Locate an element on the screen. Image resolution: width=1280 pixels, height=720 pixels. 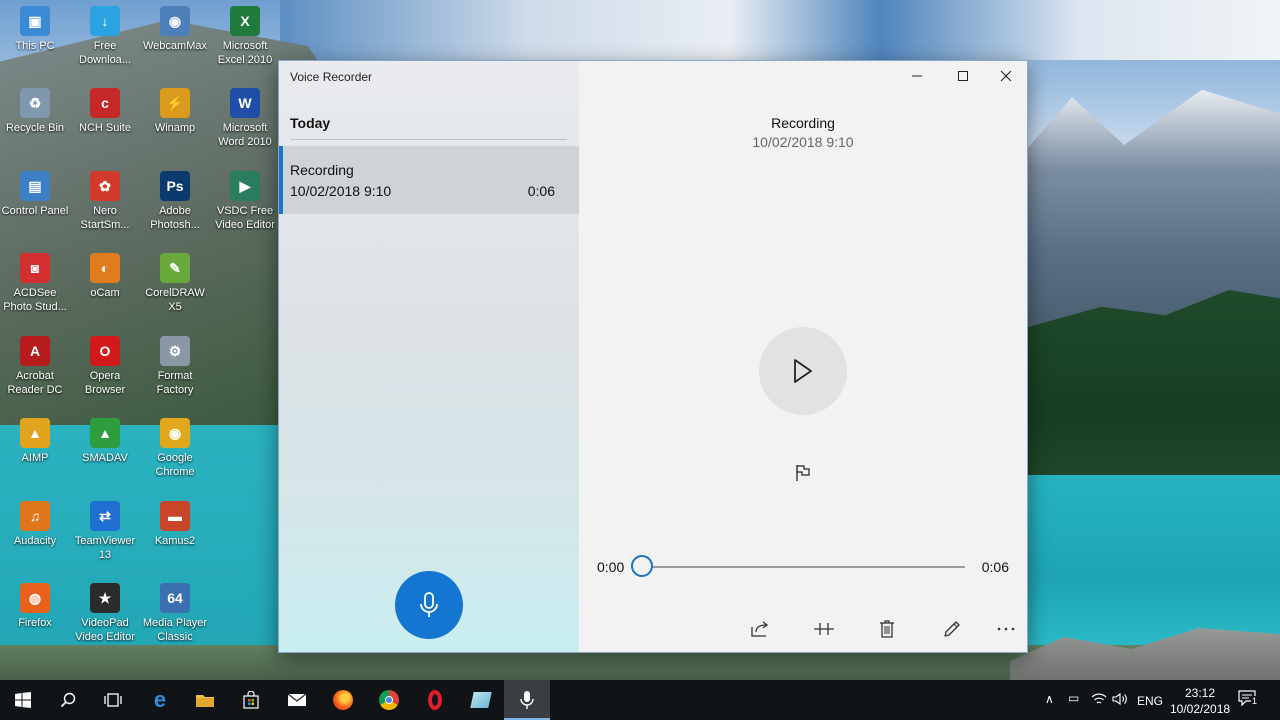
play-icon is located at coordinates (803, 371).